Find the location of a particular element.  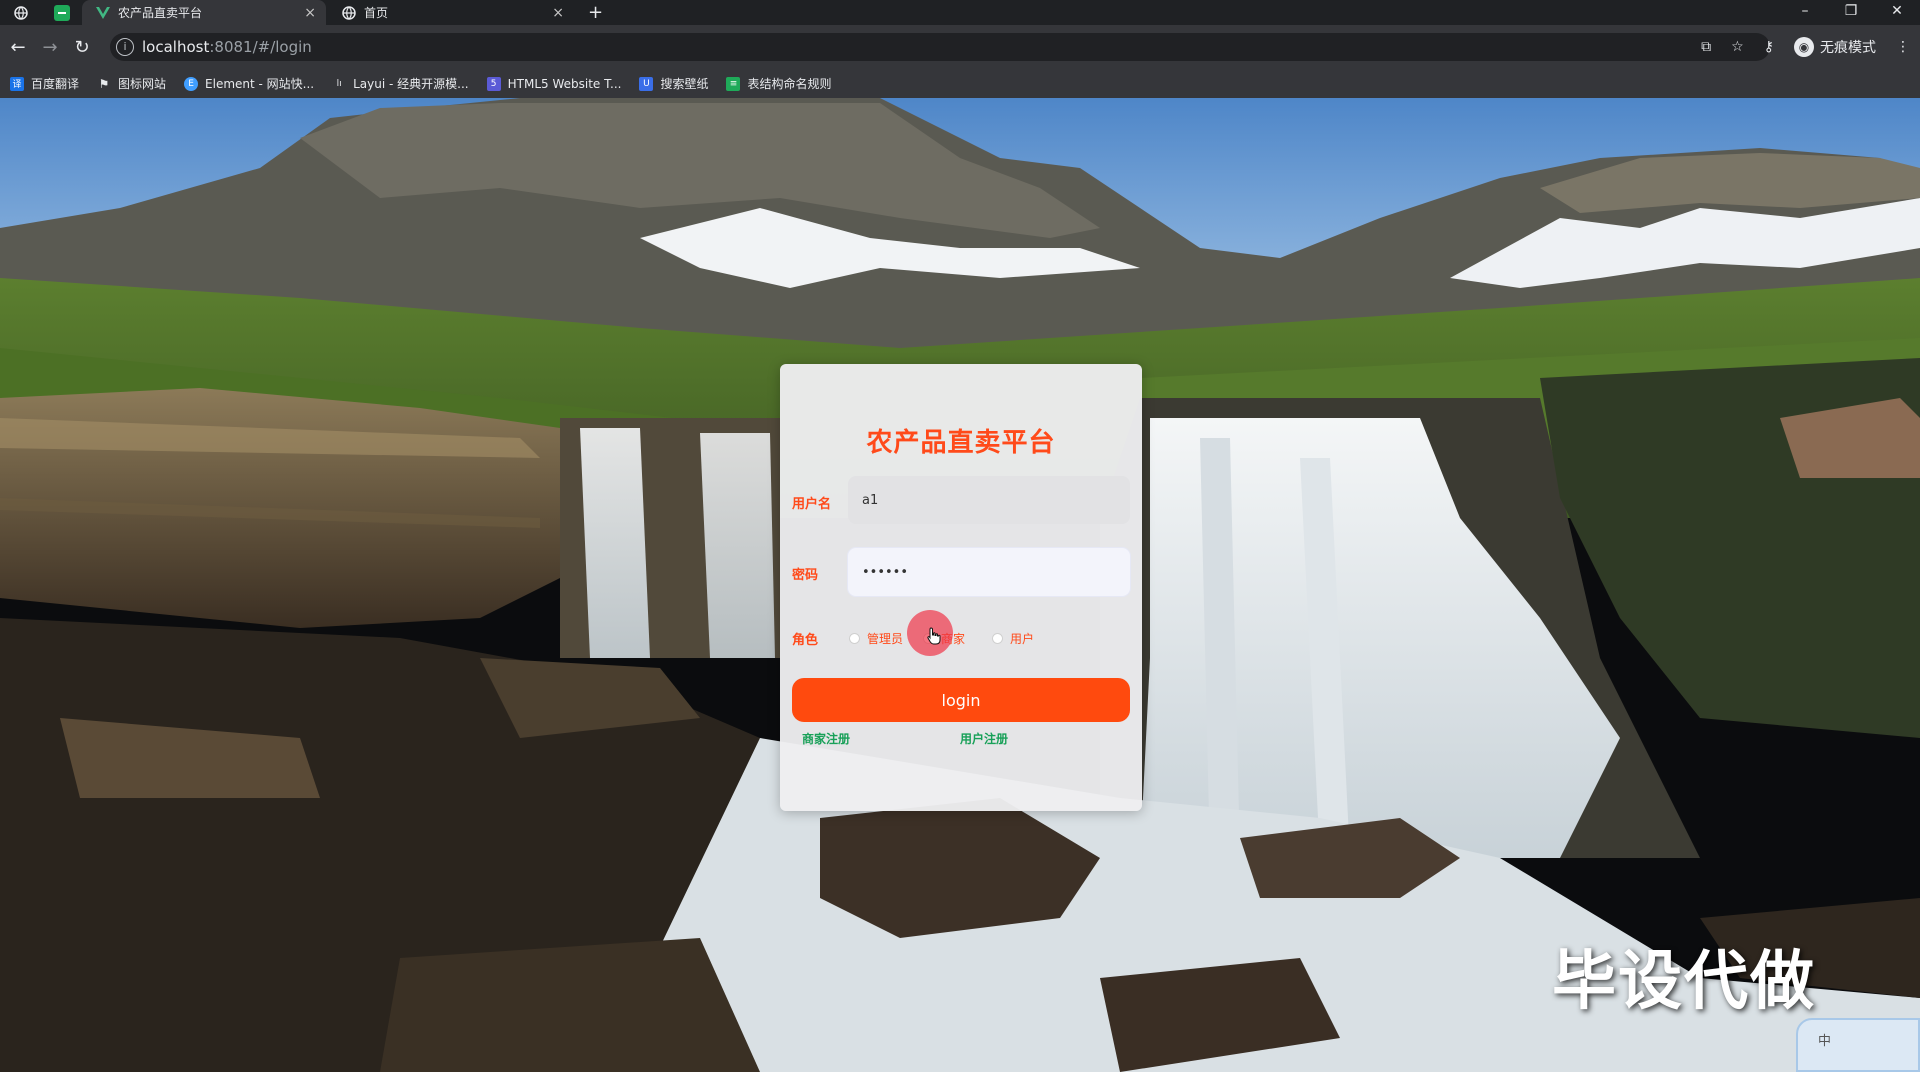

username-label: 用户名 is located at coordinates (812, 504).